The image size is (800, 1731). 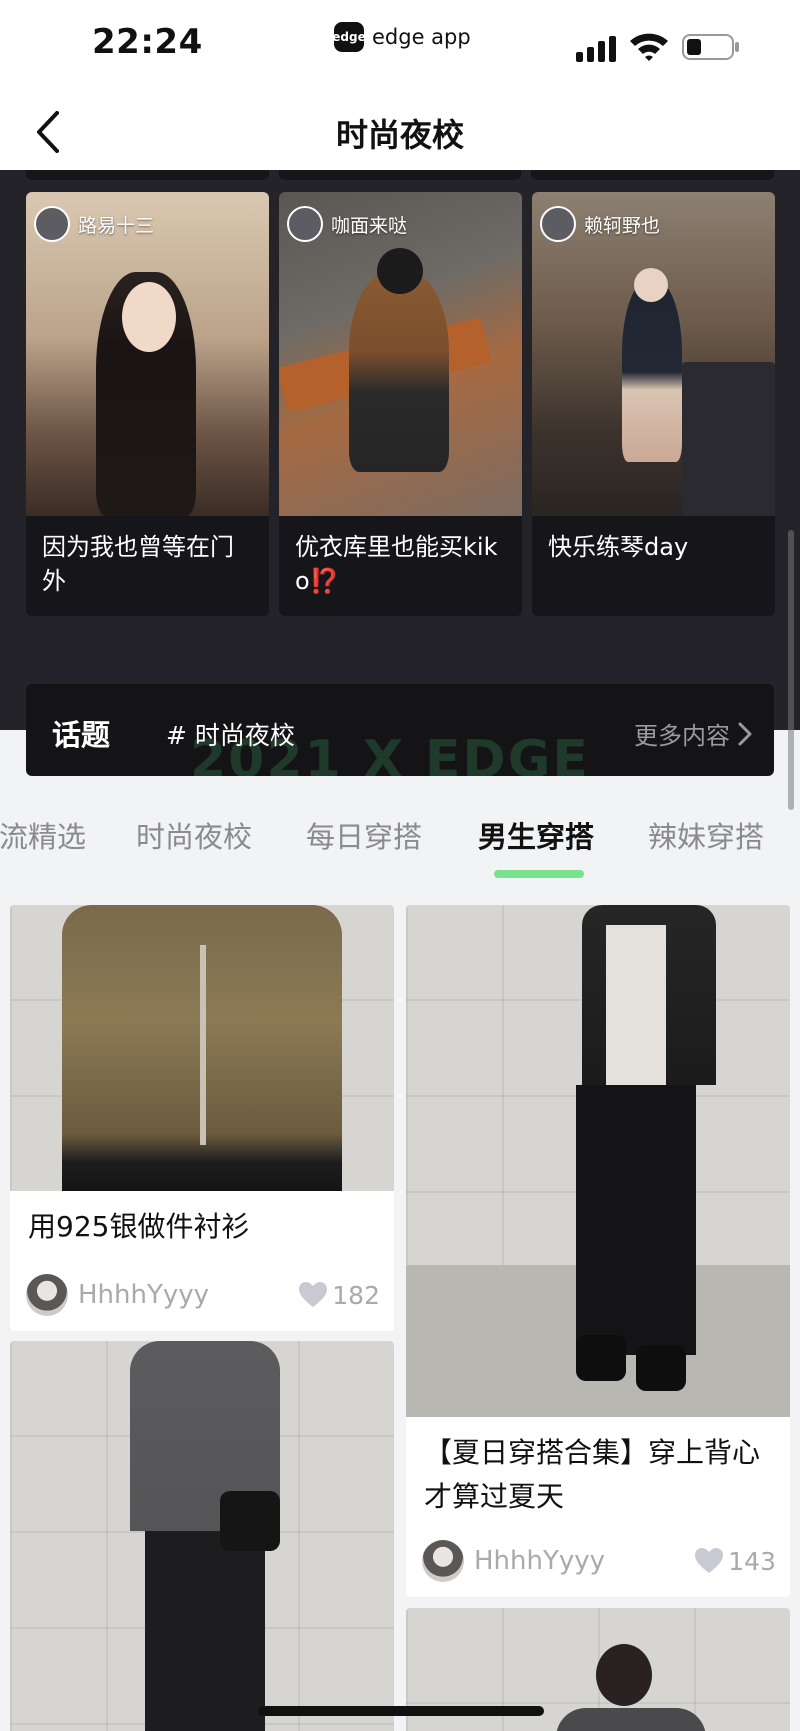 What do you see at coordinates (349, 37) in the screenshot?
I see `app-logo: edge` at bounding box center [349, 37].